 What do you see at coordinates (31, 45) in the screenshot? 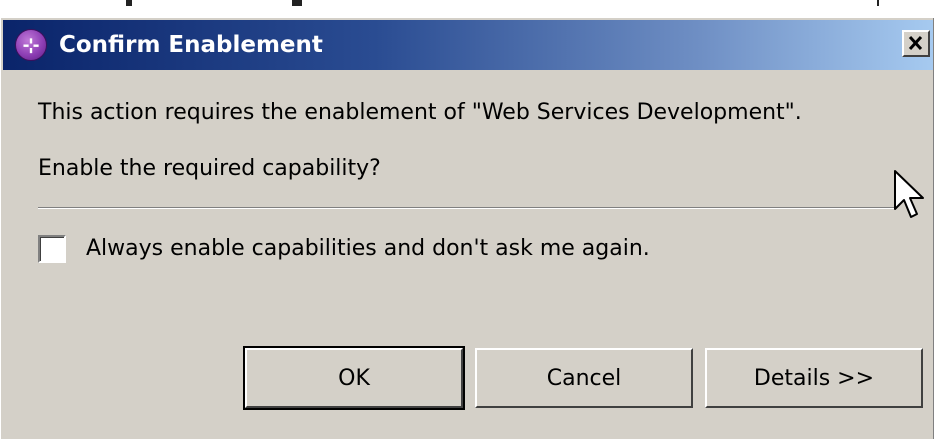
I see `plug-in-icon: ⊹` at bounding box center [31, 45].